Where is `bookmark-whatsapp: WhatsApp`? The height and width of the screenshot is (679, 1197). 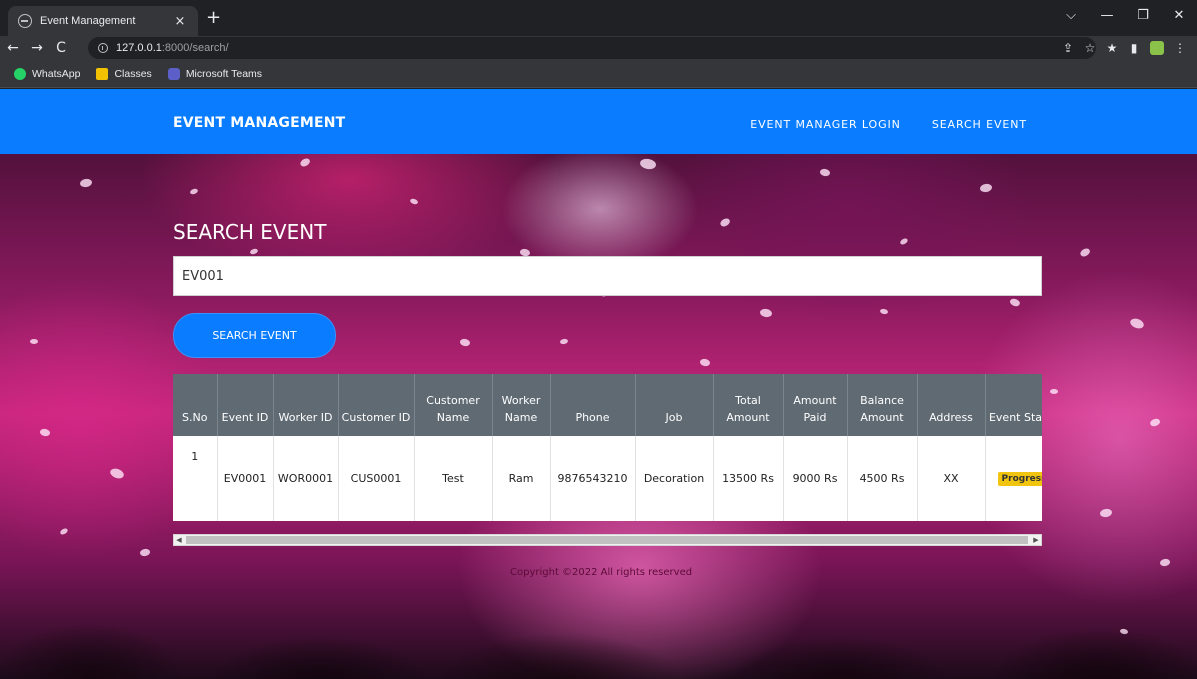
bookmark-whatsapp: WhatsApp is located at coordinates (47, 73).